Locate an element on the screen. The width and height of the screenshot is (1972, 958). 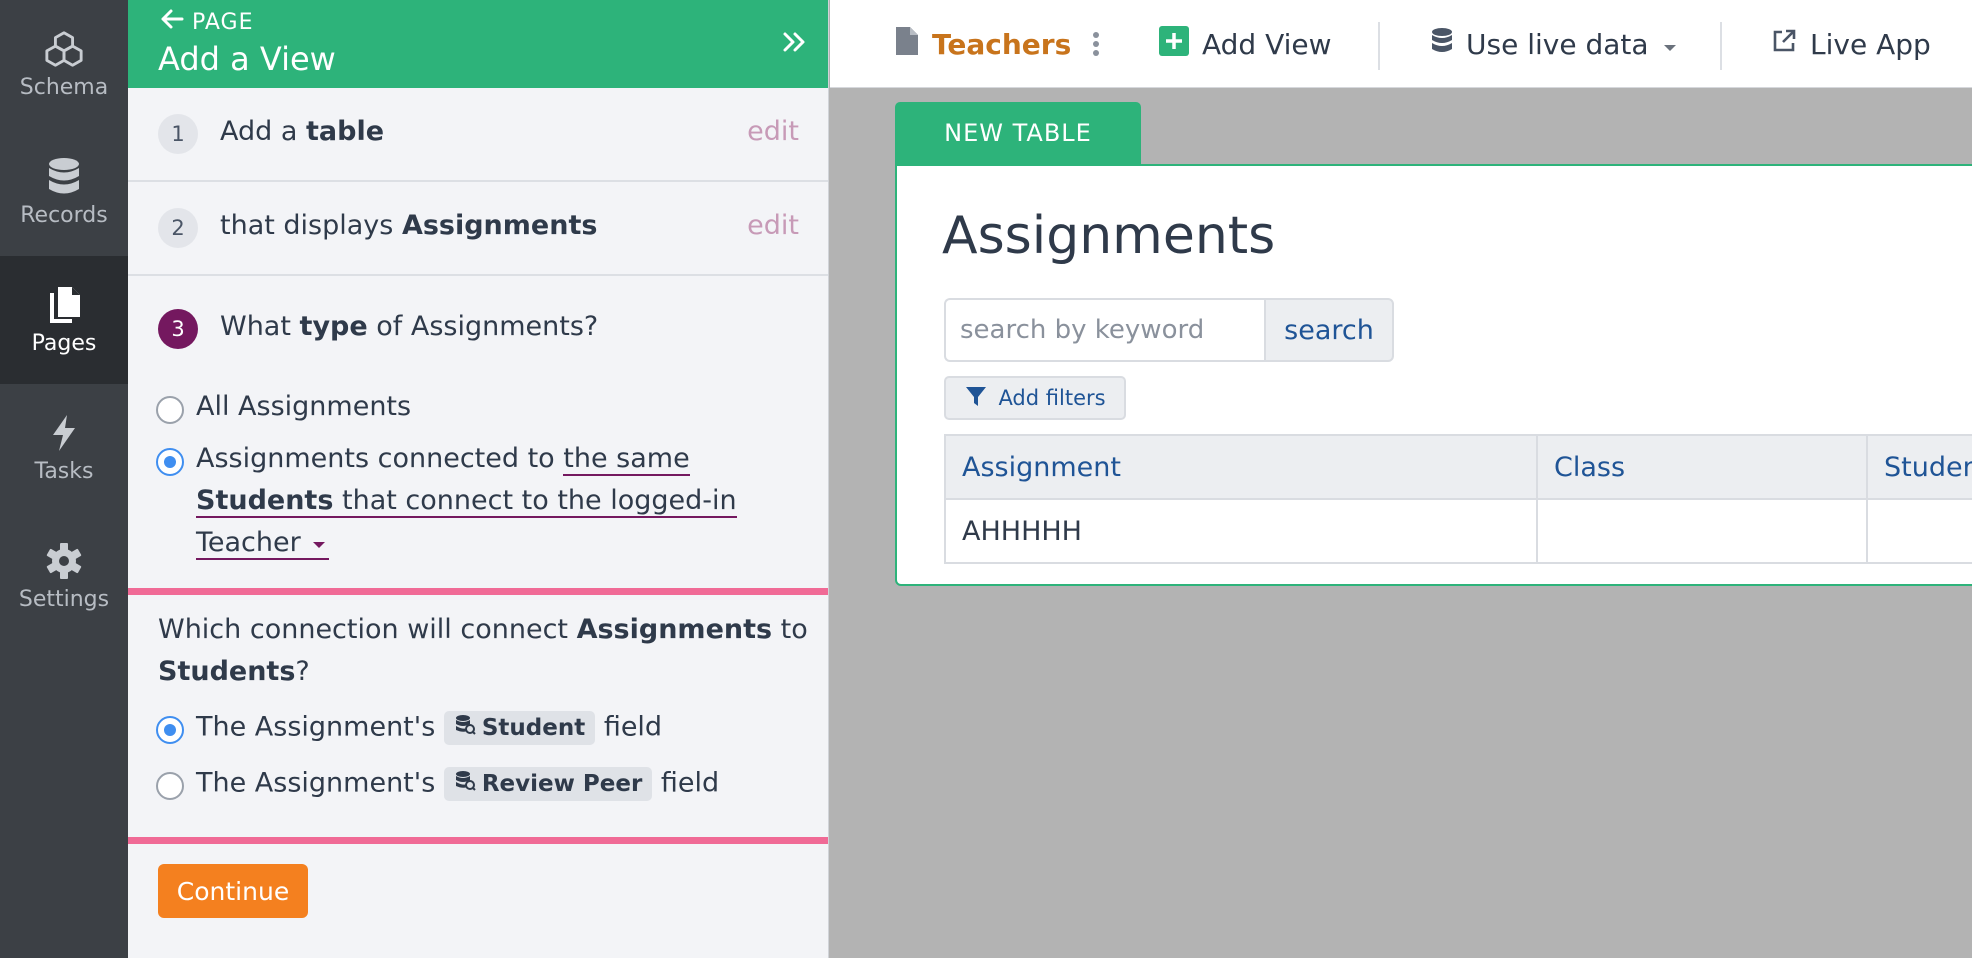
use-live-data-dropdown: Use live data is located at coordinates (1554, 44).